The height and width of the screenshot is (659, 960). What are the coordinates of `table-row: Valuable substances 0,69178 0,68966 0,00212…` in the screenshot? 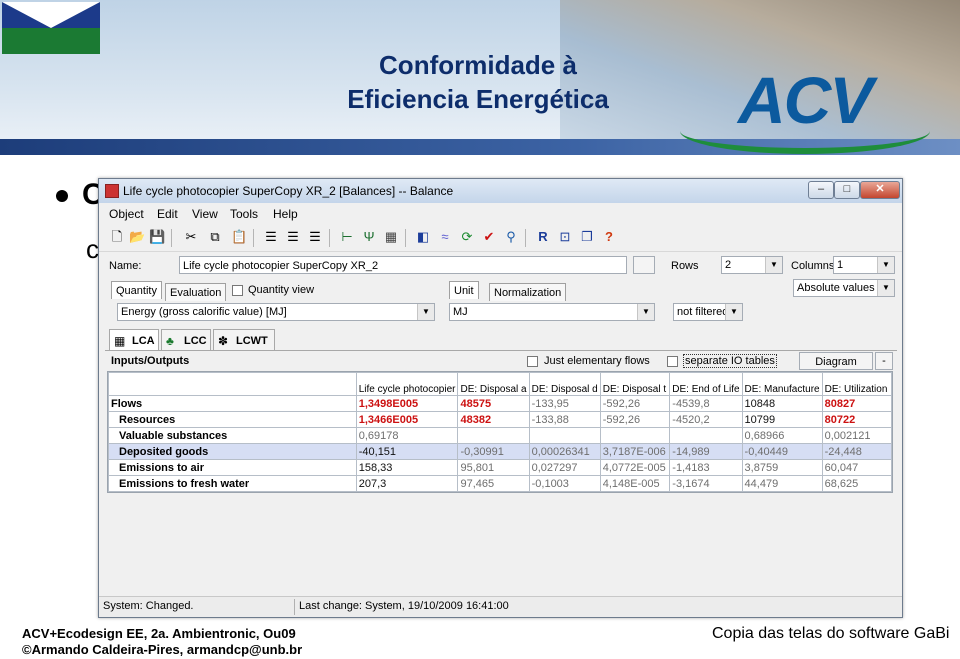 It's located at (500, 435).